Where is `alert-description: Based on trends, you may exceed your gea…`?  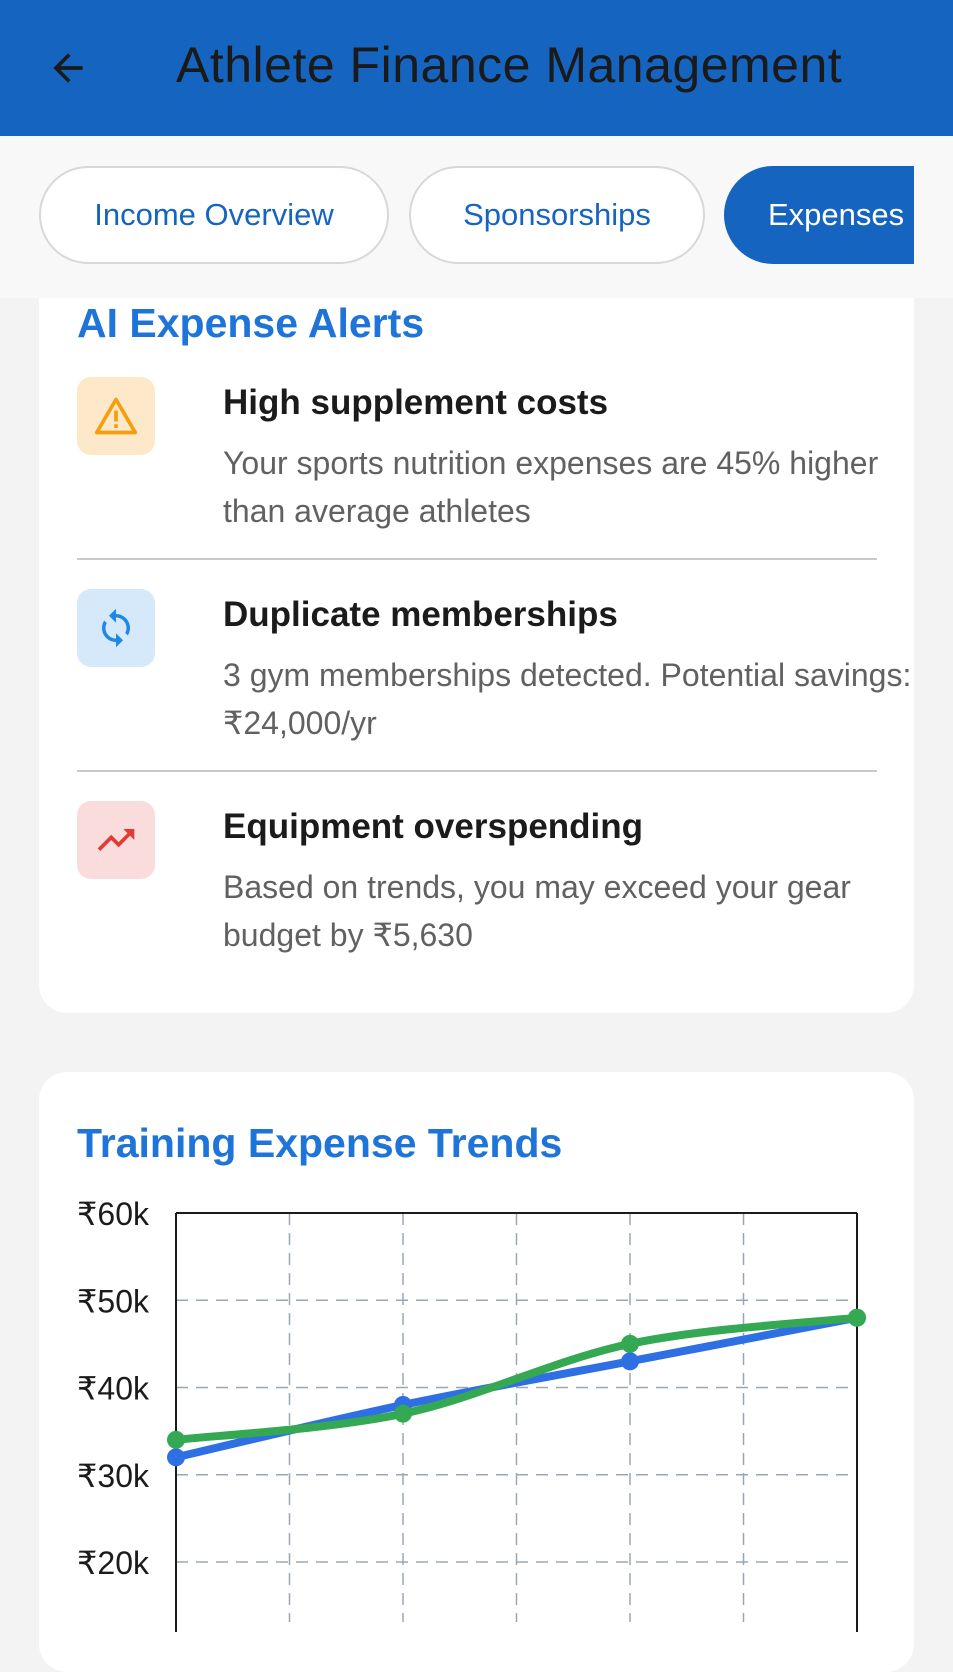 alert-description: Based on trends, you may exceed your gea… is located at coordinates (537, 911).